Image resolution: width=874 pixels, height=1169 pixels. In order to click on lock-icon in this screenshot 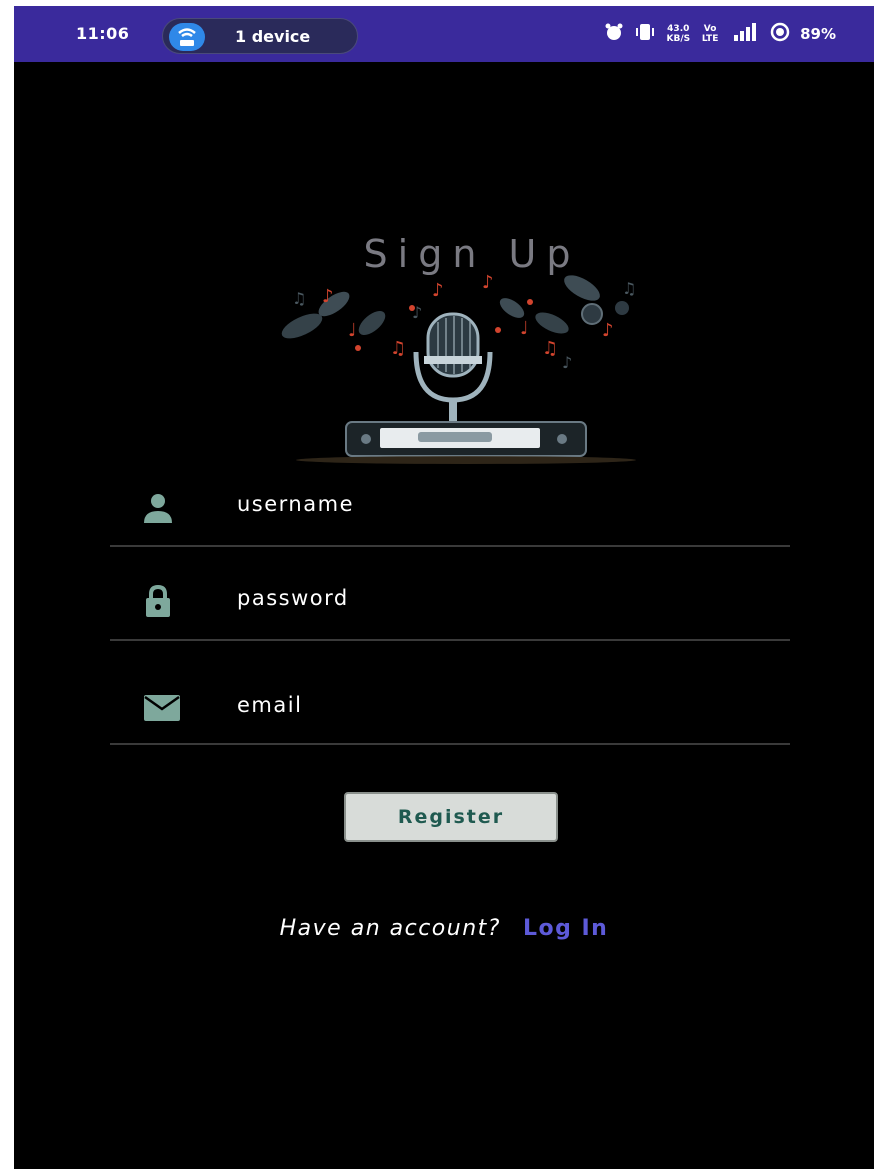, I will do `click(158, 602)`.